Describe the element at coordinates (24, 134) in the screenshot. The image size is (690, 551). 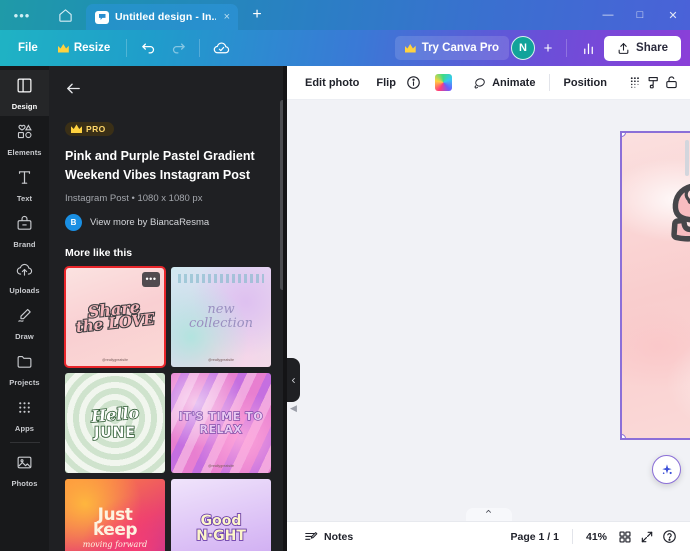
I see `elements-icon` at that location.